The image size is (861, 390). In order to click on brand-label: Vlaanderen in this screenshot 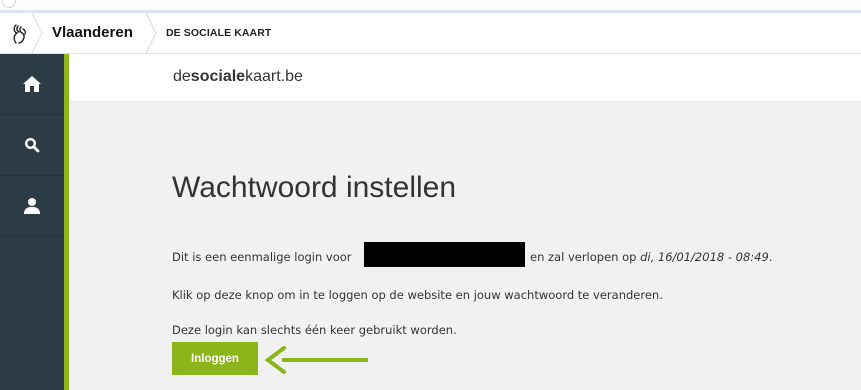, I will do `click(92, 32)`.